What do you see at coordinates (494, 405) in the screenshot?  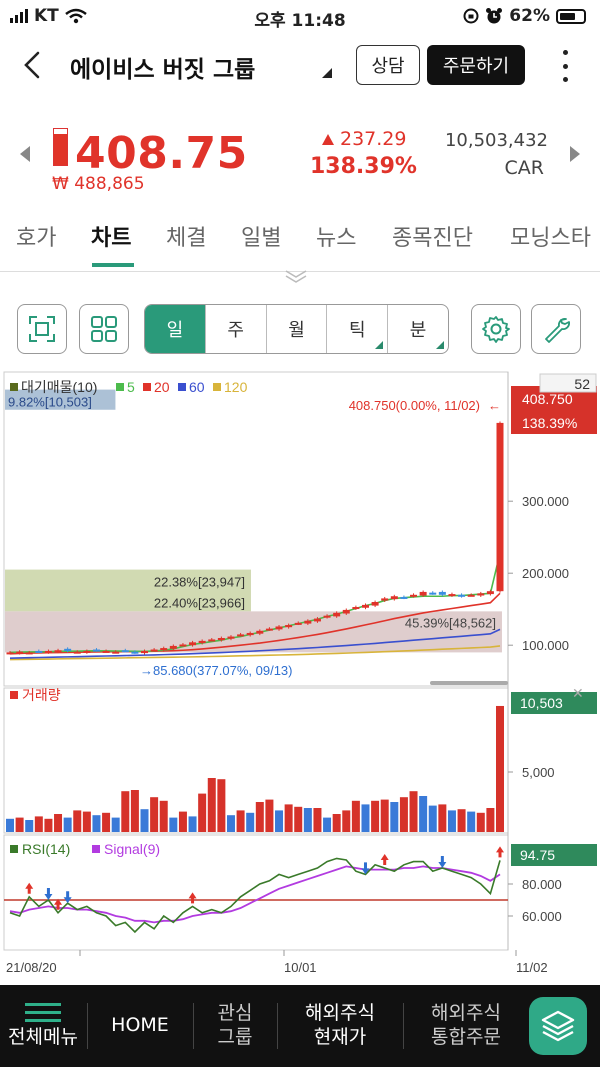 I see `high-marker-arrow-icon: ←` at bounding box center [494, 405].